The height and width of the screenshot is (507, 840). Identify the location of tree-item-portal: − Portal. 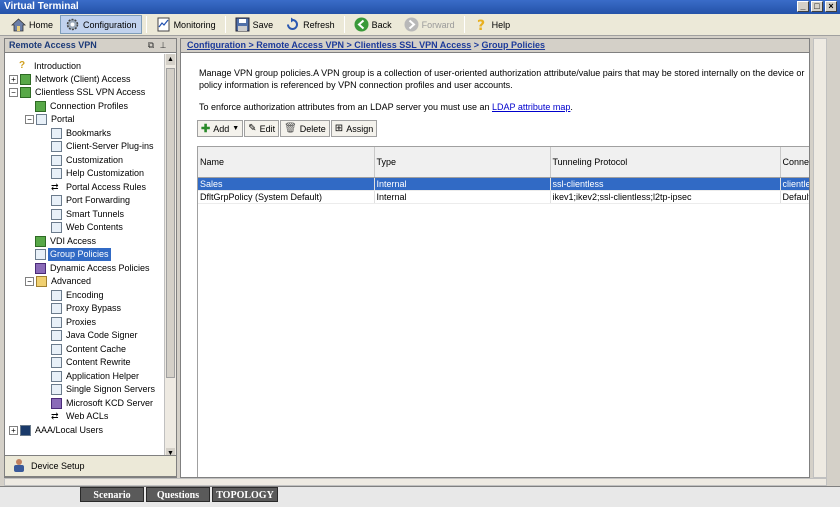
(51, 119).